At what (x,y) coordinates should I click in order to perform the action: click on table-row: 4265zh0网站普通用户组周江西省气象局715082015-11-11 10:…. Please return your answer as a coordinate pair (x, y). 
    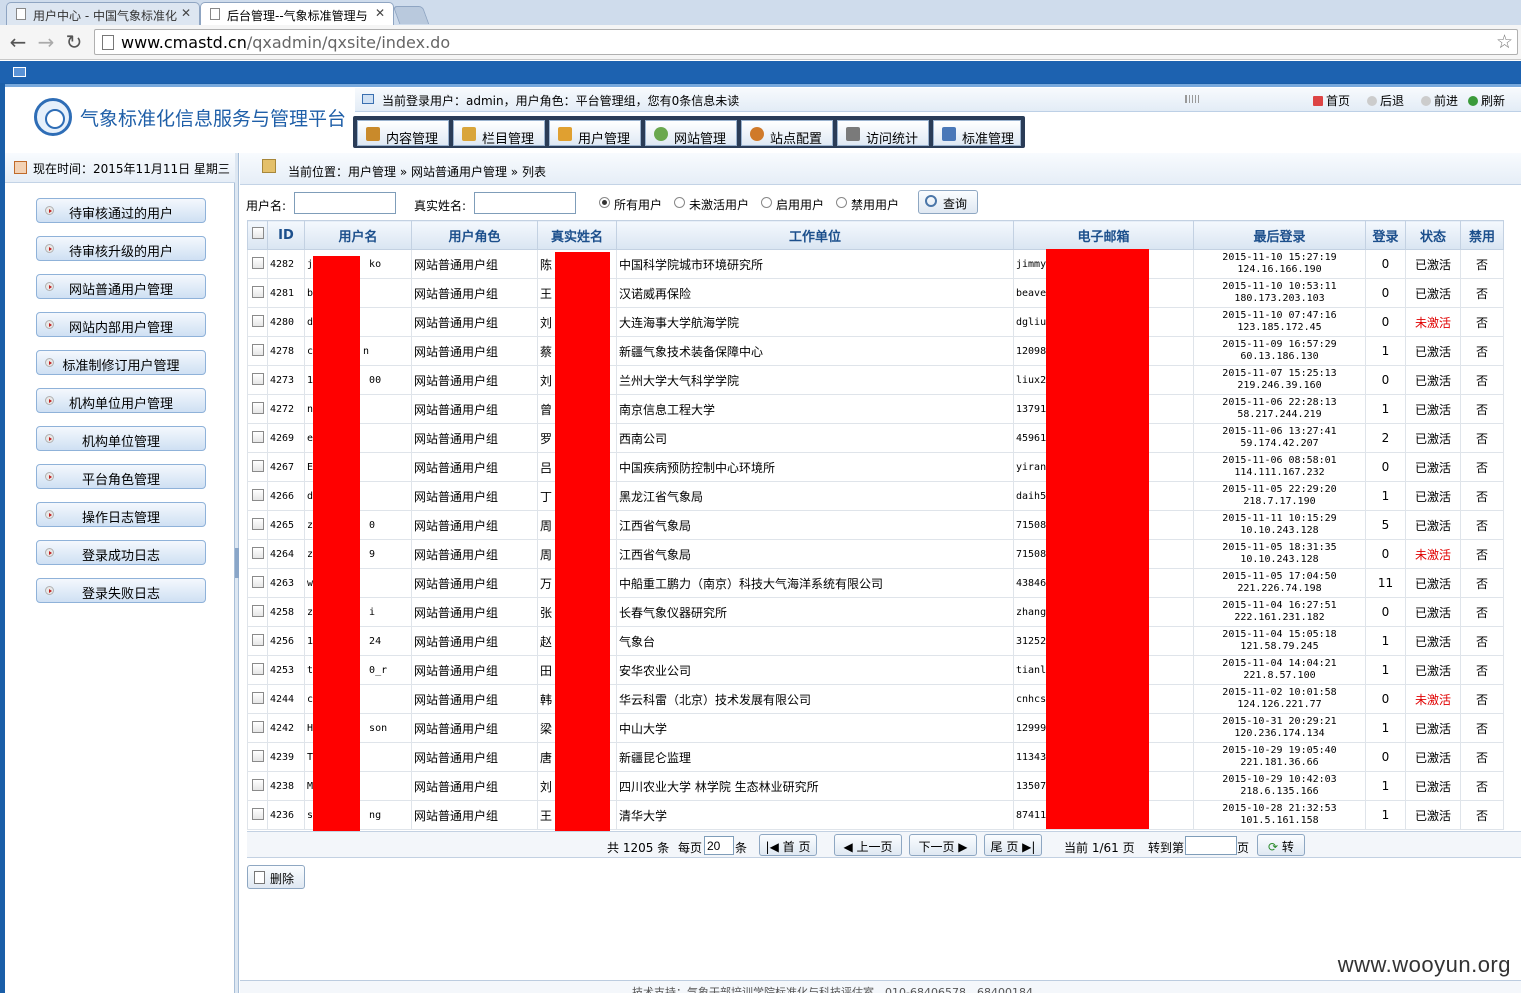
    Looking at the image, I should click on (875, 525).